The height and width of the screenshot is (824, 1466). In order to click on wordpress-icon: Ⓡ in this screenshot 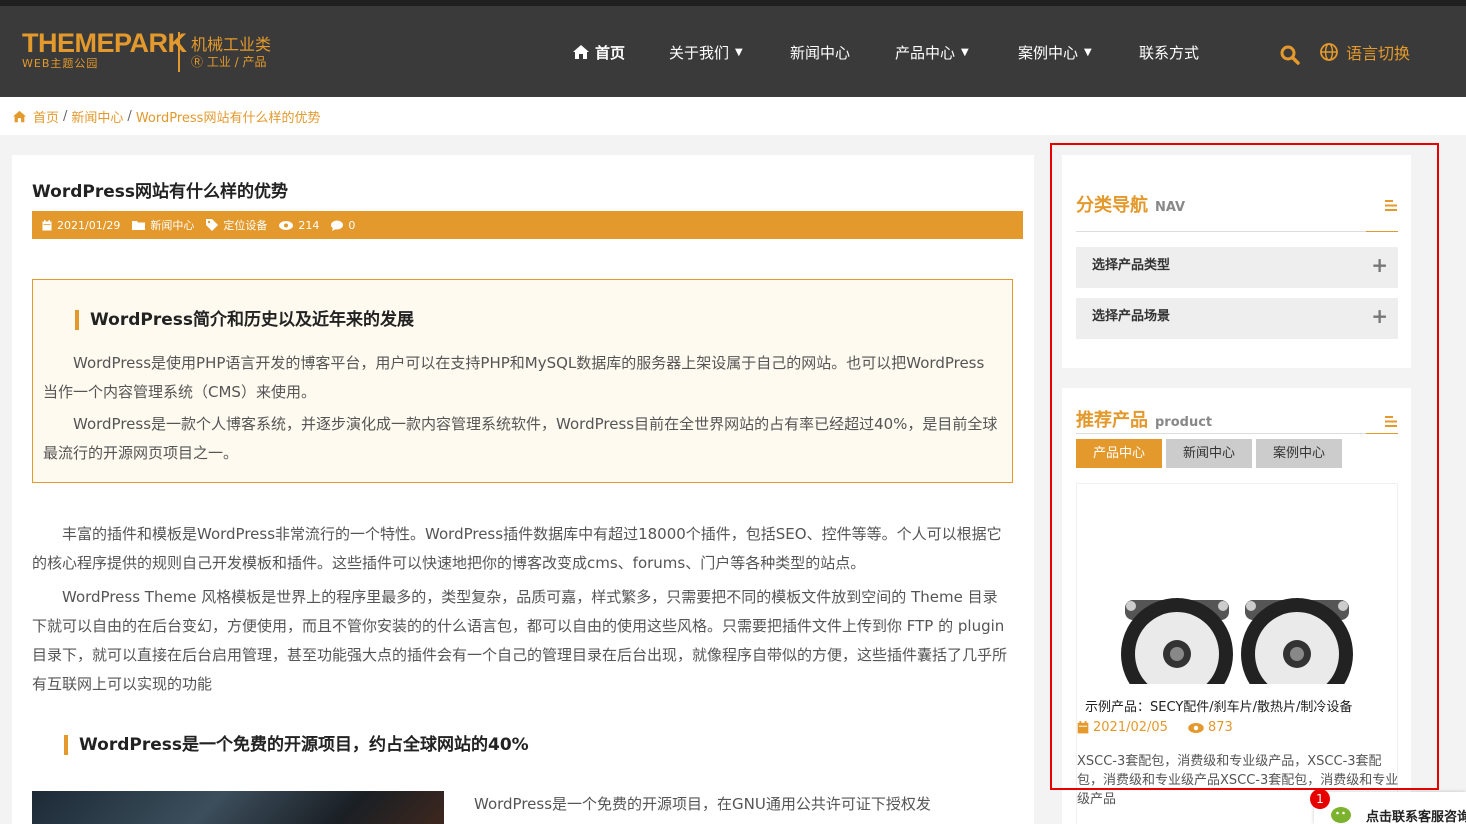, I will do `click(199, 62)`.